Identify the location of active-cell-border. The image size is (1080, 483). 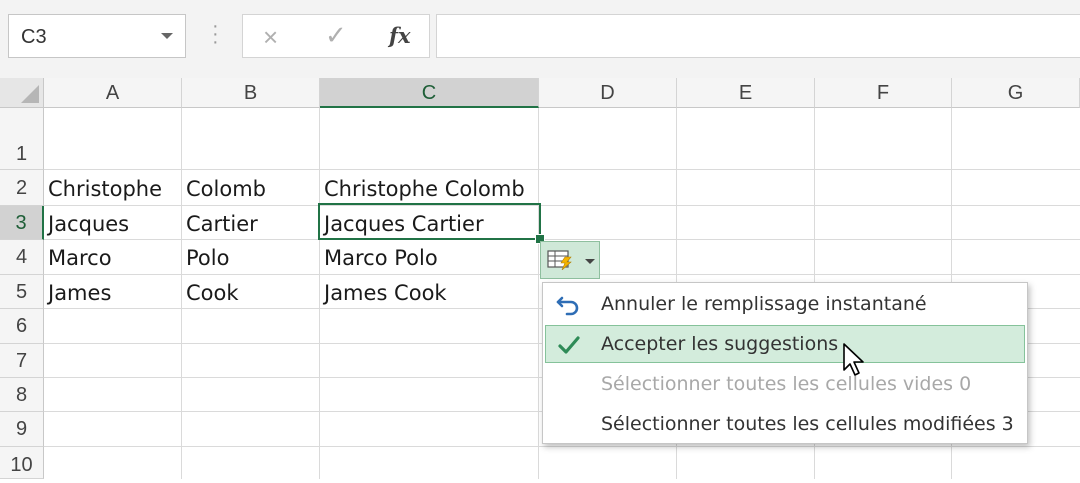
(429, 221).